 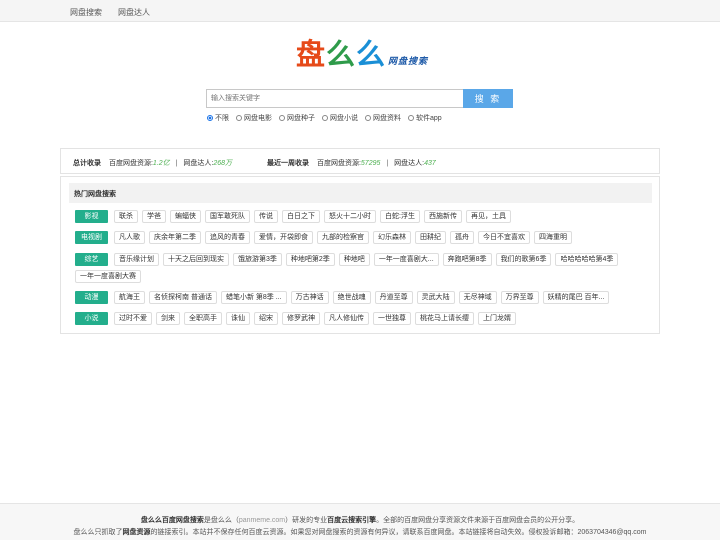 What do you see at coordinates (257, 259) in the screenshot?
I see `hot-tag: 饿旅游第3季` at bounding box center [257, 259].